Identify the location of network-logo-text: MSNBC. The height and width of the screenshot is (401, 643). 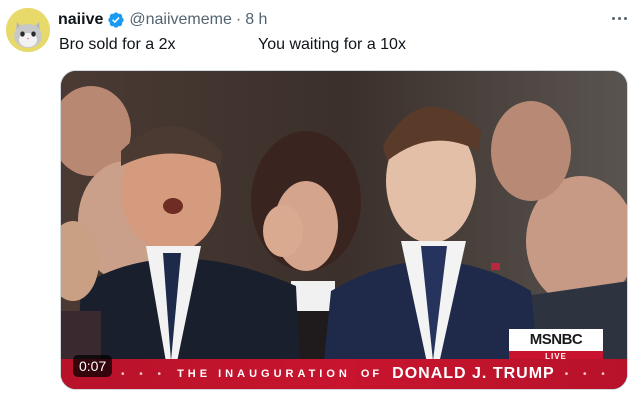
(556, 339).